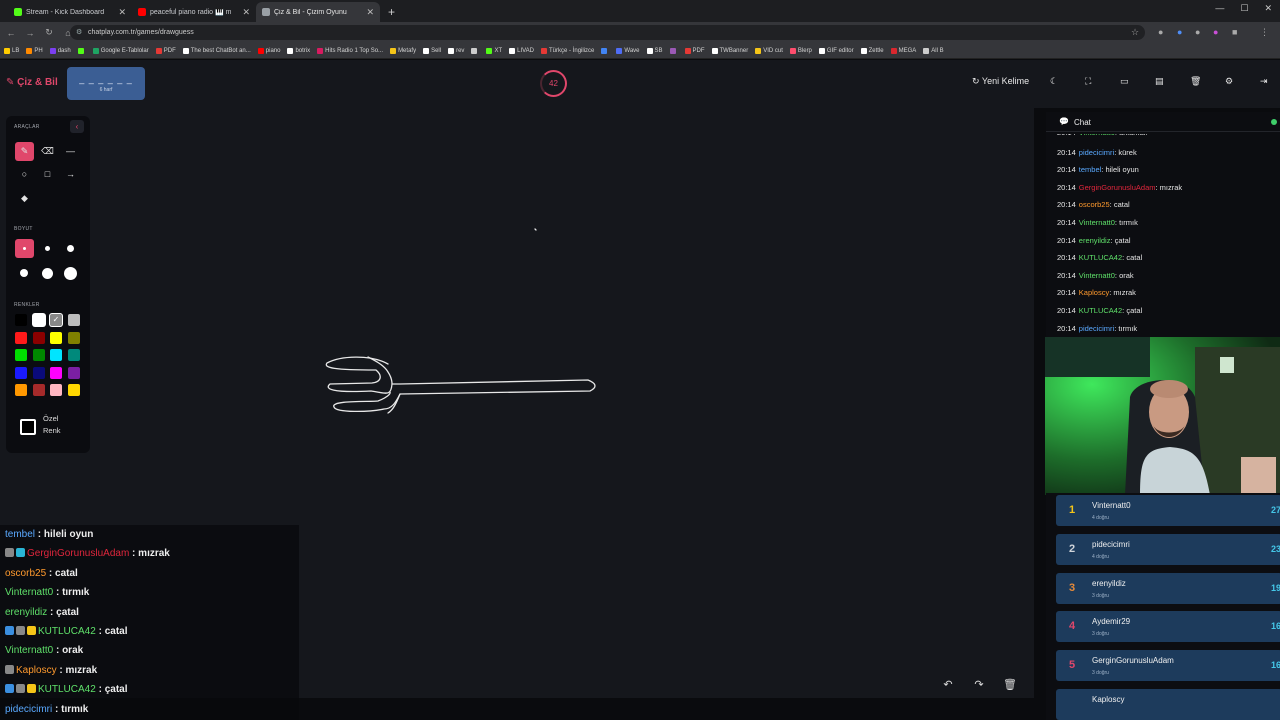  Describe the element at coordinates (654, 50) in the screenshot. I see `bookmark-item: SB` at that location.